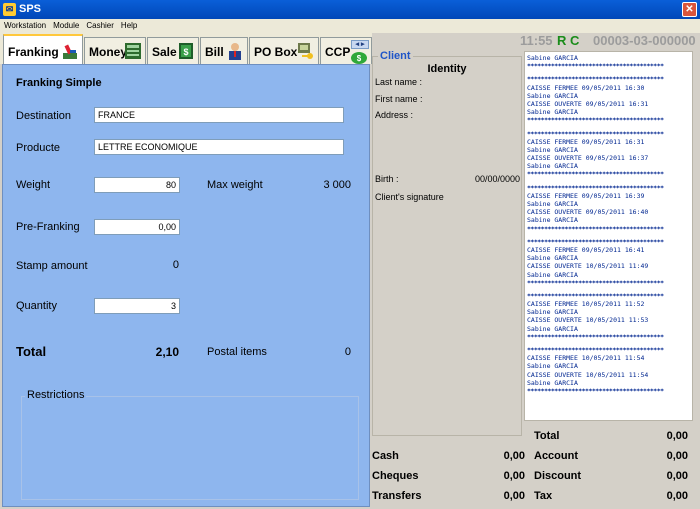 The height and width of the screenshot is (509, 700). Describe the element at coordinates (99, 24) in the screenshot. I see `menu-cashier: Cashier` at that location.